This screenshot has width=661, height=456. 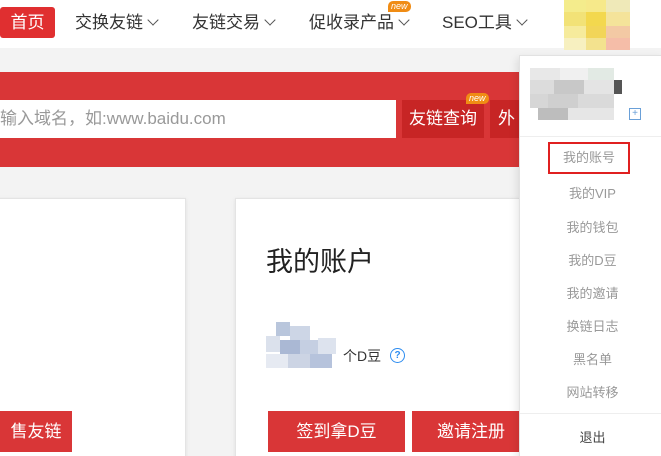 What do you see at coordinates (27, 22) in the screenshot?
I see `nav-home: 首页` at bounding box center [27, 22].